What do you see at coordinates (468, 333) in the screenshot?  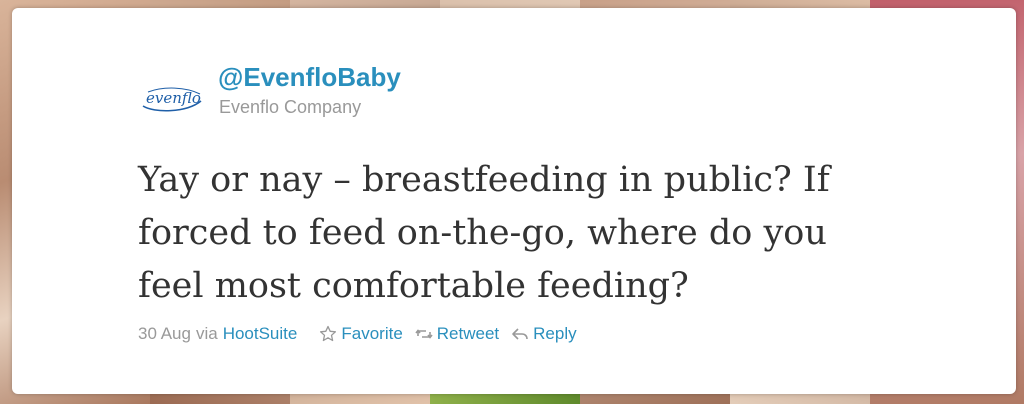 I see `retweet-label: Retweet` at bounding box center [468, 333].